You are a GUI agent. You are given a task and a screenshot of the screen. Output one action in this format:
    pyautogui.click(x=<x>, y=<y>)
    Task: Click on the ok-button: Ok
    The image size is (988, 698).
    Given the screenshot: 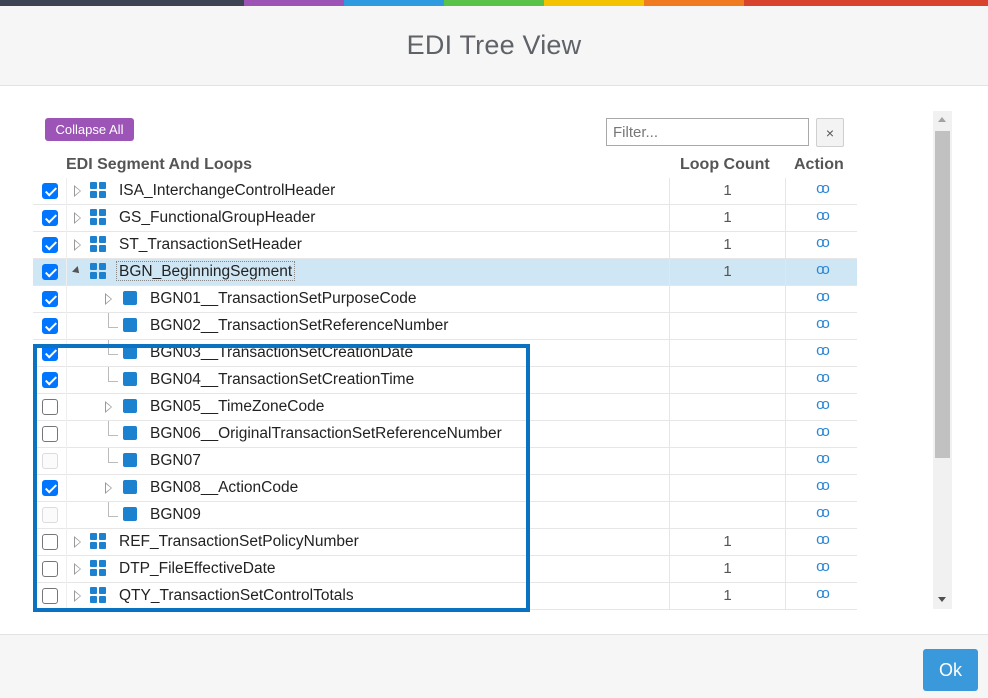 What is the action you would take?
    pyautogui.click(x=950, y=670)
    